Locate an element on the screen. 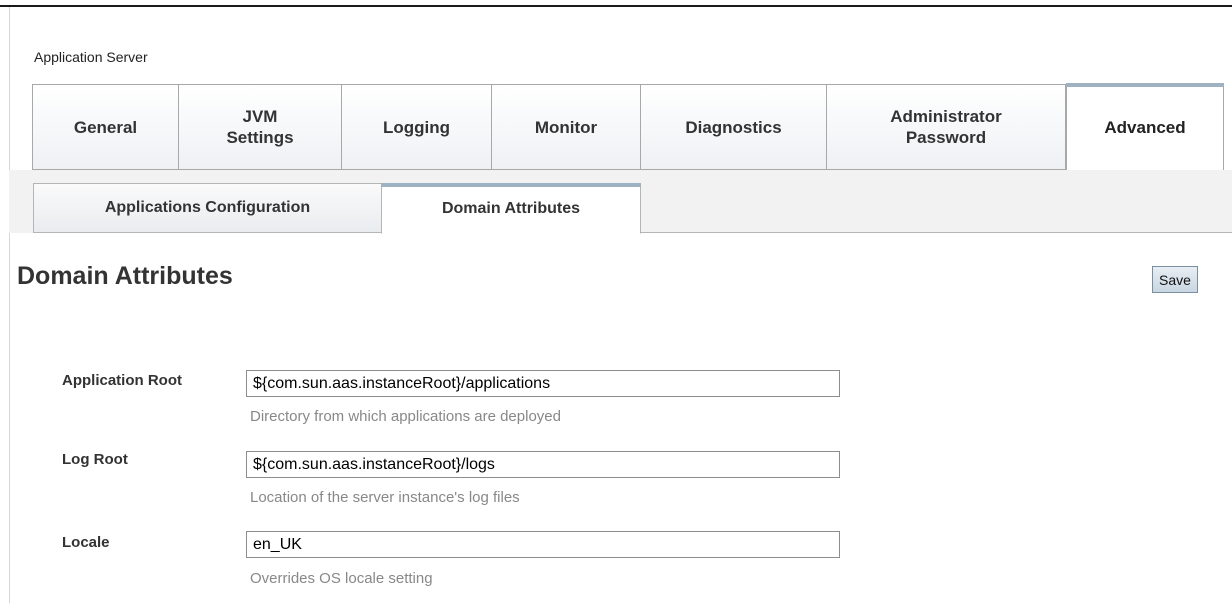 This screenshot has height=603, width=1232. subtab-label: Applications Configuration is located at coordinates (207, 207).